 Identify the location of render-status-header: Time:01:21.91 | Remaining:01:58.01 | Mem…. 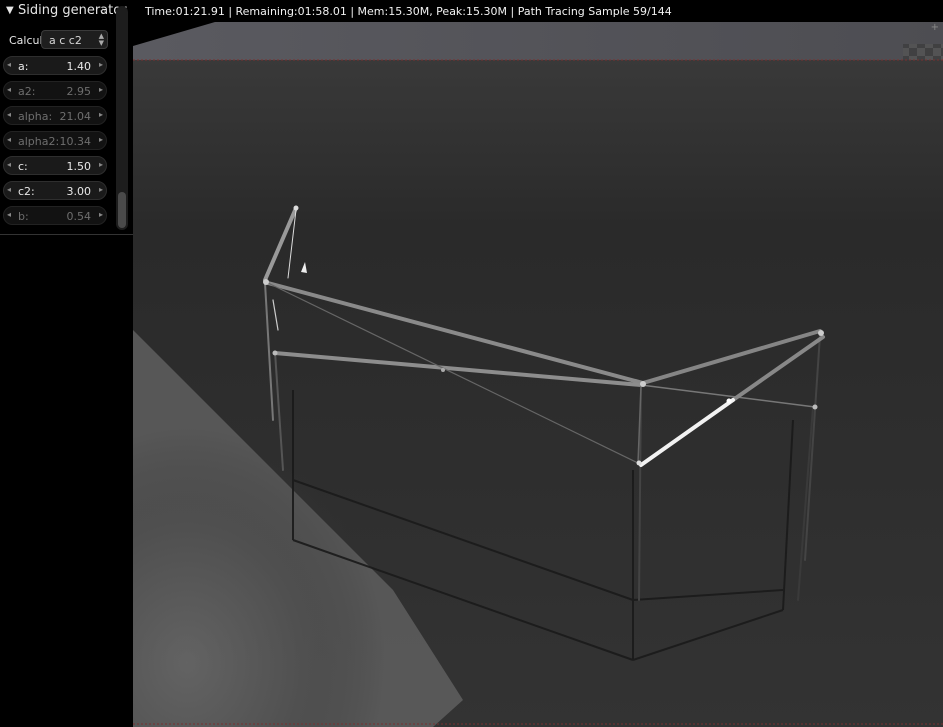
(408, 11).